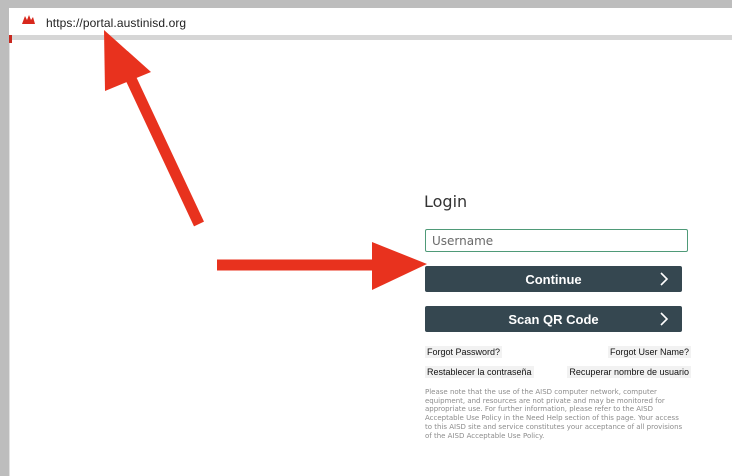 This screenshot has height=476, width=732. I want to click on continue-button: Continue, so click(553, 279).